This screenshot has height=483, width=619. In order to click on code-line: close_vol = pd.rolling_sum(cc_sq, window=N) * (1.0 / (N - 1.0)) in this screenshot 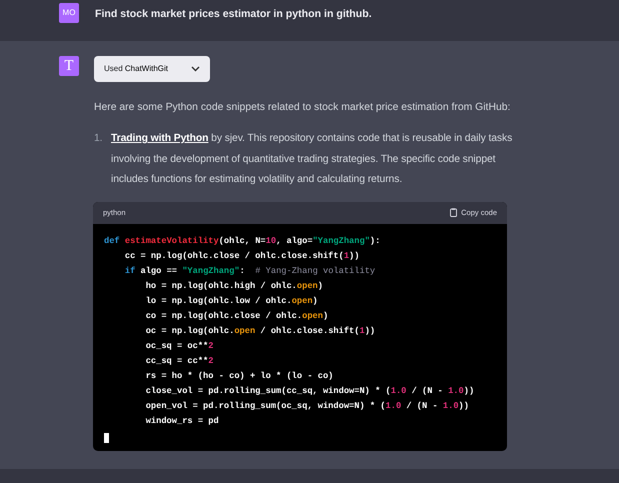, I will do `click(309, 391)`.